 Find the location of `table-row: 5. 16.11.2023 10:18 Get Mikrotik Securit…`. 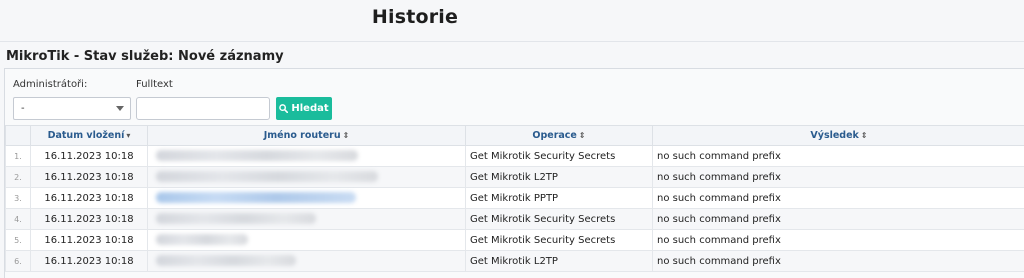

table-row: 5. 16.11.2023 10:18 Get Mikrotik Securit… is located at coordinates (514, 240).